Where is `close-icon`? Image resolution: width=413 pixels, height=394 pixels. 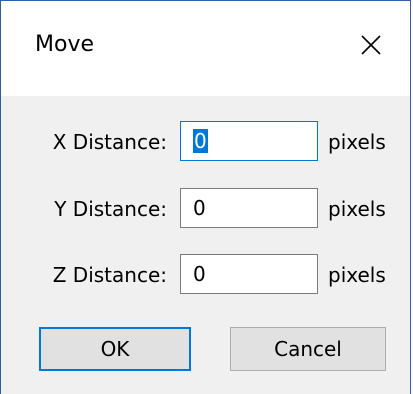
close-icon is located at coordinates (371, 45).